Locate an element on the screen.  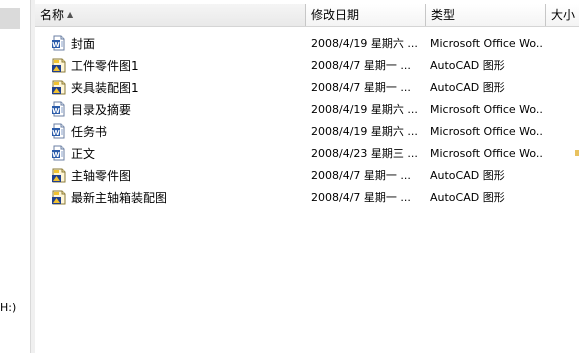
column-header-name-label: 名称 is located at coordinates (52, 15).